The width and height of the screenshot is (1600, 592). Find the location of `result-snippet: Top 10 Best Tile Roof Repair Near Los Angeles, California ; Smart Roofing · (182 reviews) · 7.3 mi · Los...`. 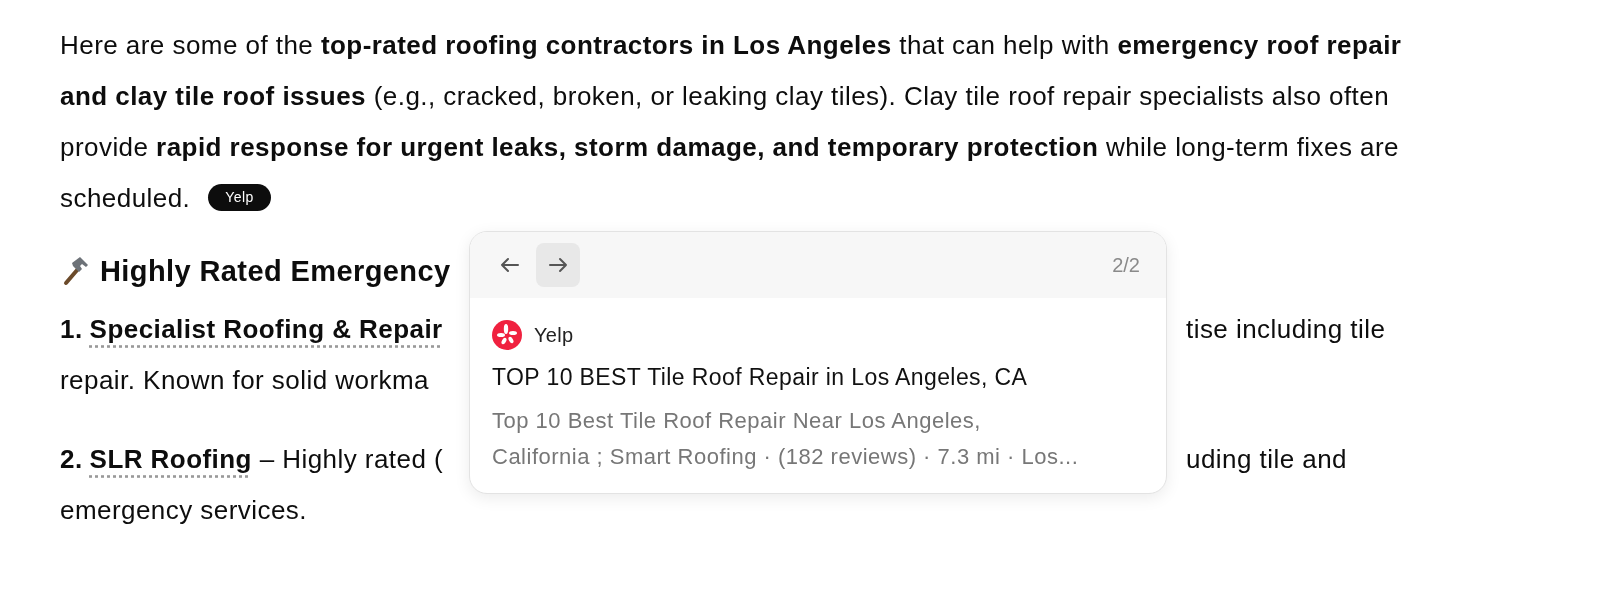

result-snippet: Top 10 Best Tile Roof Repair Near Los Angeles, California ; Smart Roofing · (182 reviews) · 7.3 mi · Los... is located at coordinates (785, 439).